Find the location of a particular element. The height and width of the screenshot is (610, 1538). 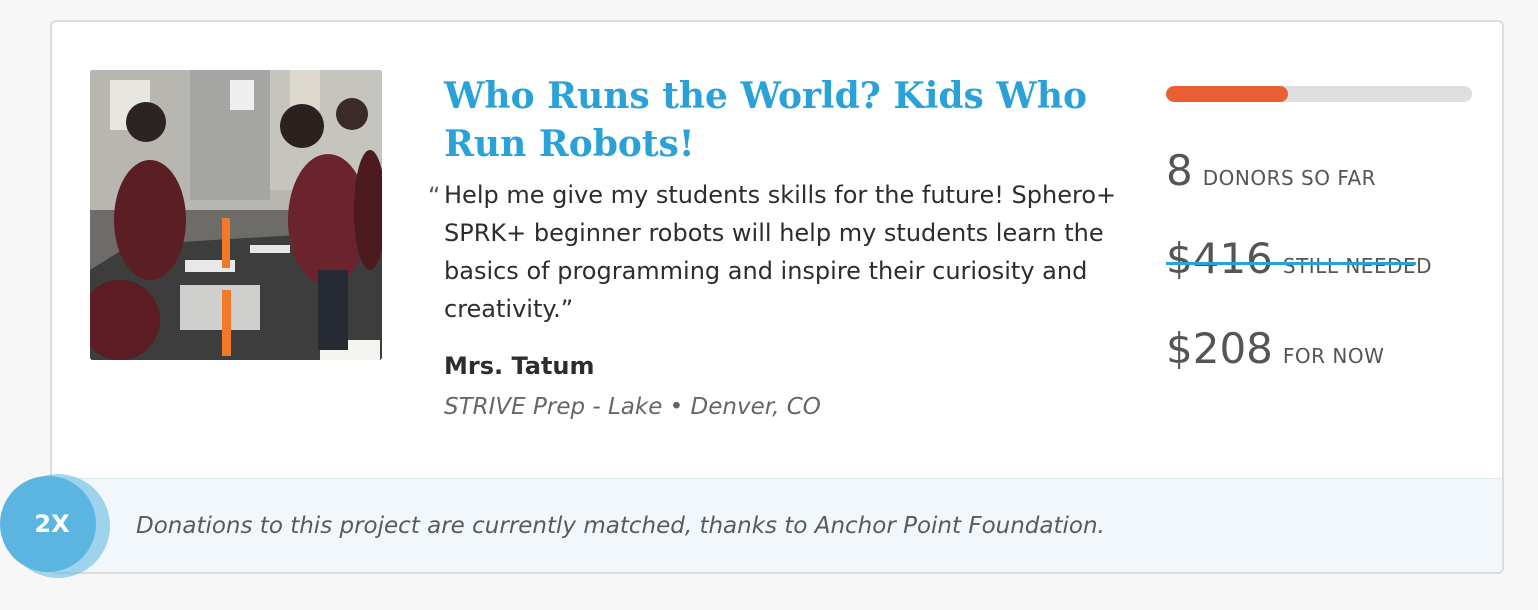

still-needed-stat: $416 STILL NEEDED is located at coordinates (1299, 258).